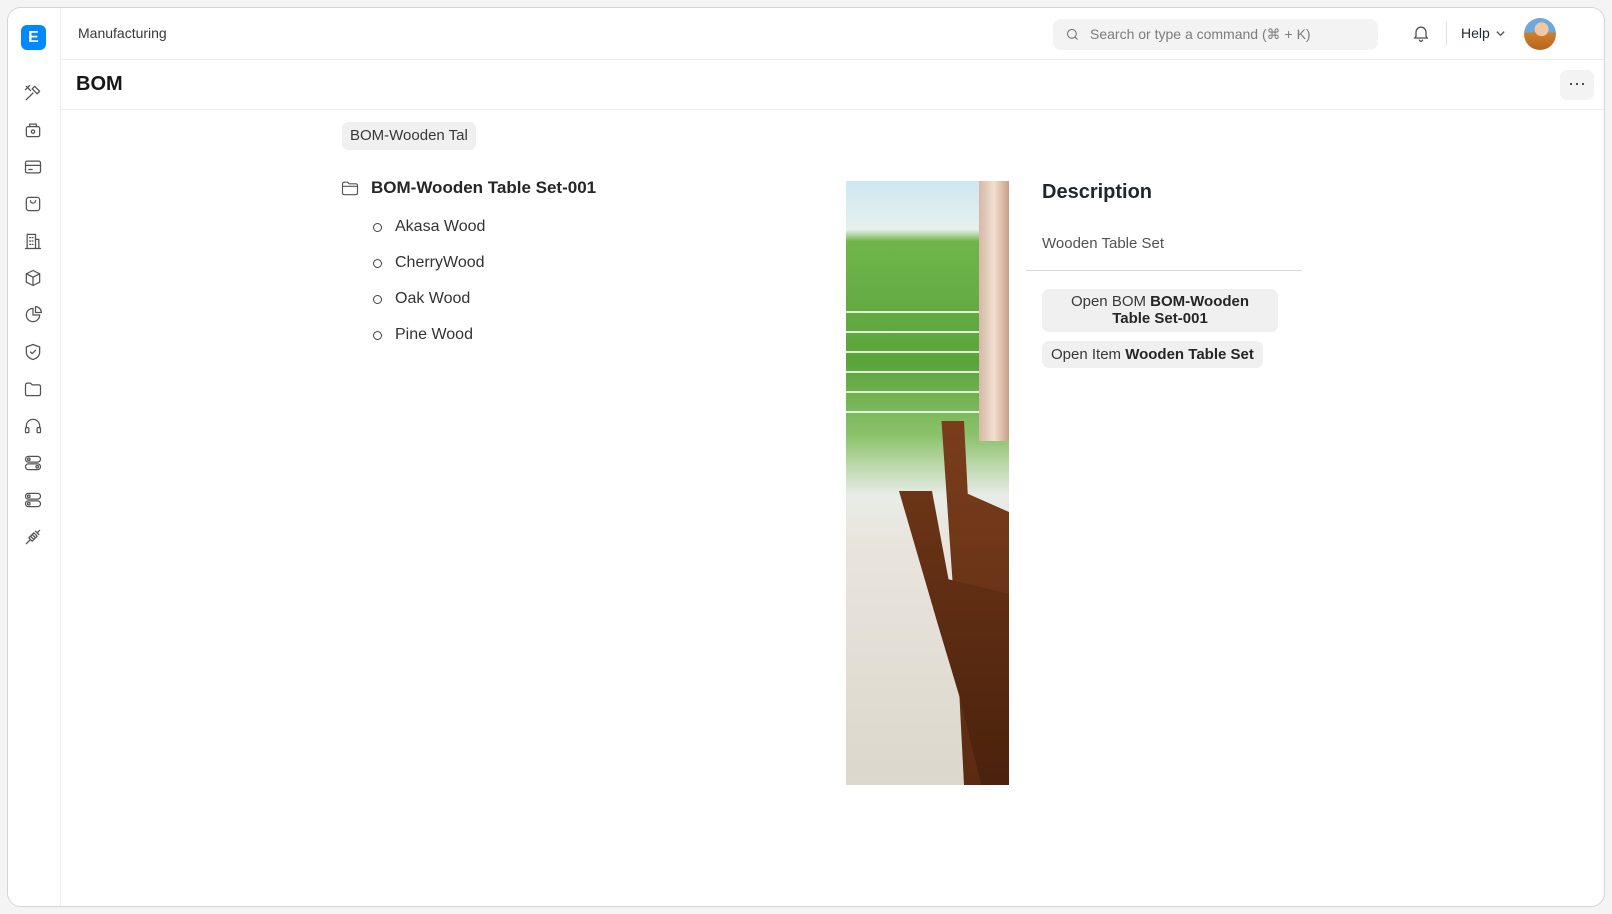 This screenshot has height=914, width=1612. What do you see at coordinates (433, 298) in the screenshot?
I see `tree-item-label: Oak Wood` at bounding box center [433, 298].